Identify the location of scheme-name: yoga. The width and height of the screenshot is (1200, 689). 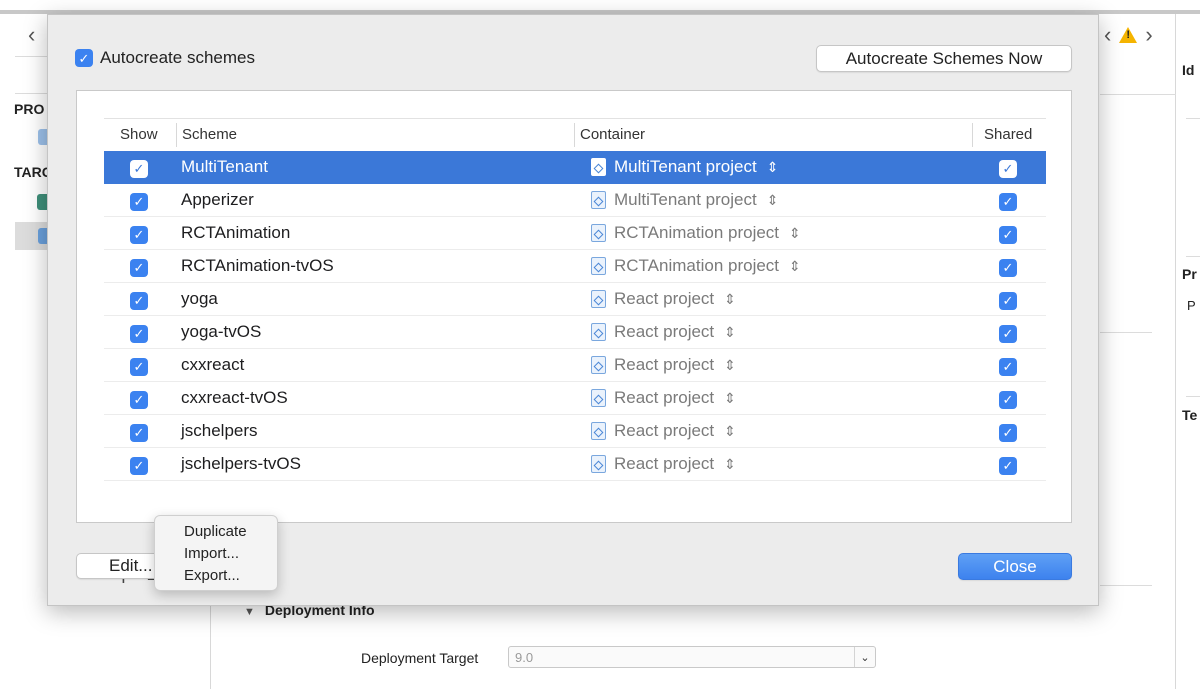
(199, 298).